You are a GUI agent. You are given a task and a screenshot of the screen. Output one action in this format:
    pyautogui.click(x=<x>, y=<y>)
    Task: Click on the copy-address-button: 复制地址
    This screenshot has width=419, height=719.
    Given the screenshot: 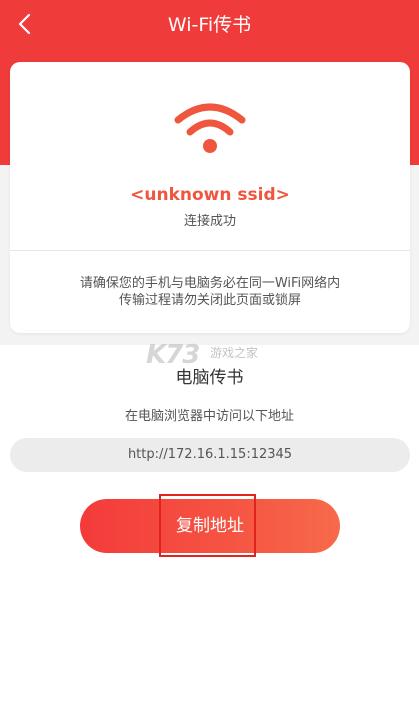 What is the action you would take?
    pyautogui.click(x=210, y=526)
    